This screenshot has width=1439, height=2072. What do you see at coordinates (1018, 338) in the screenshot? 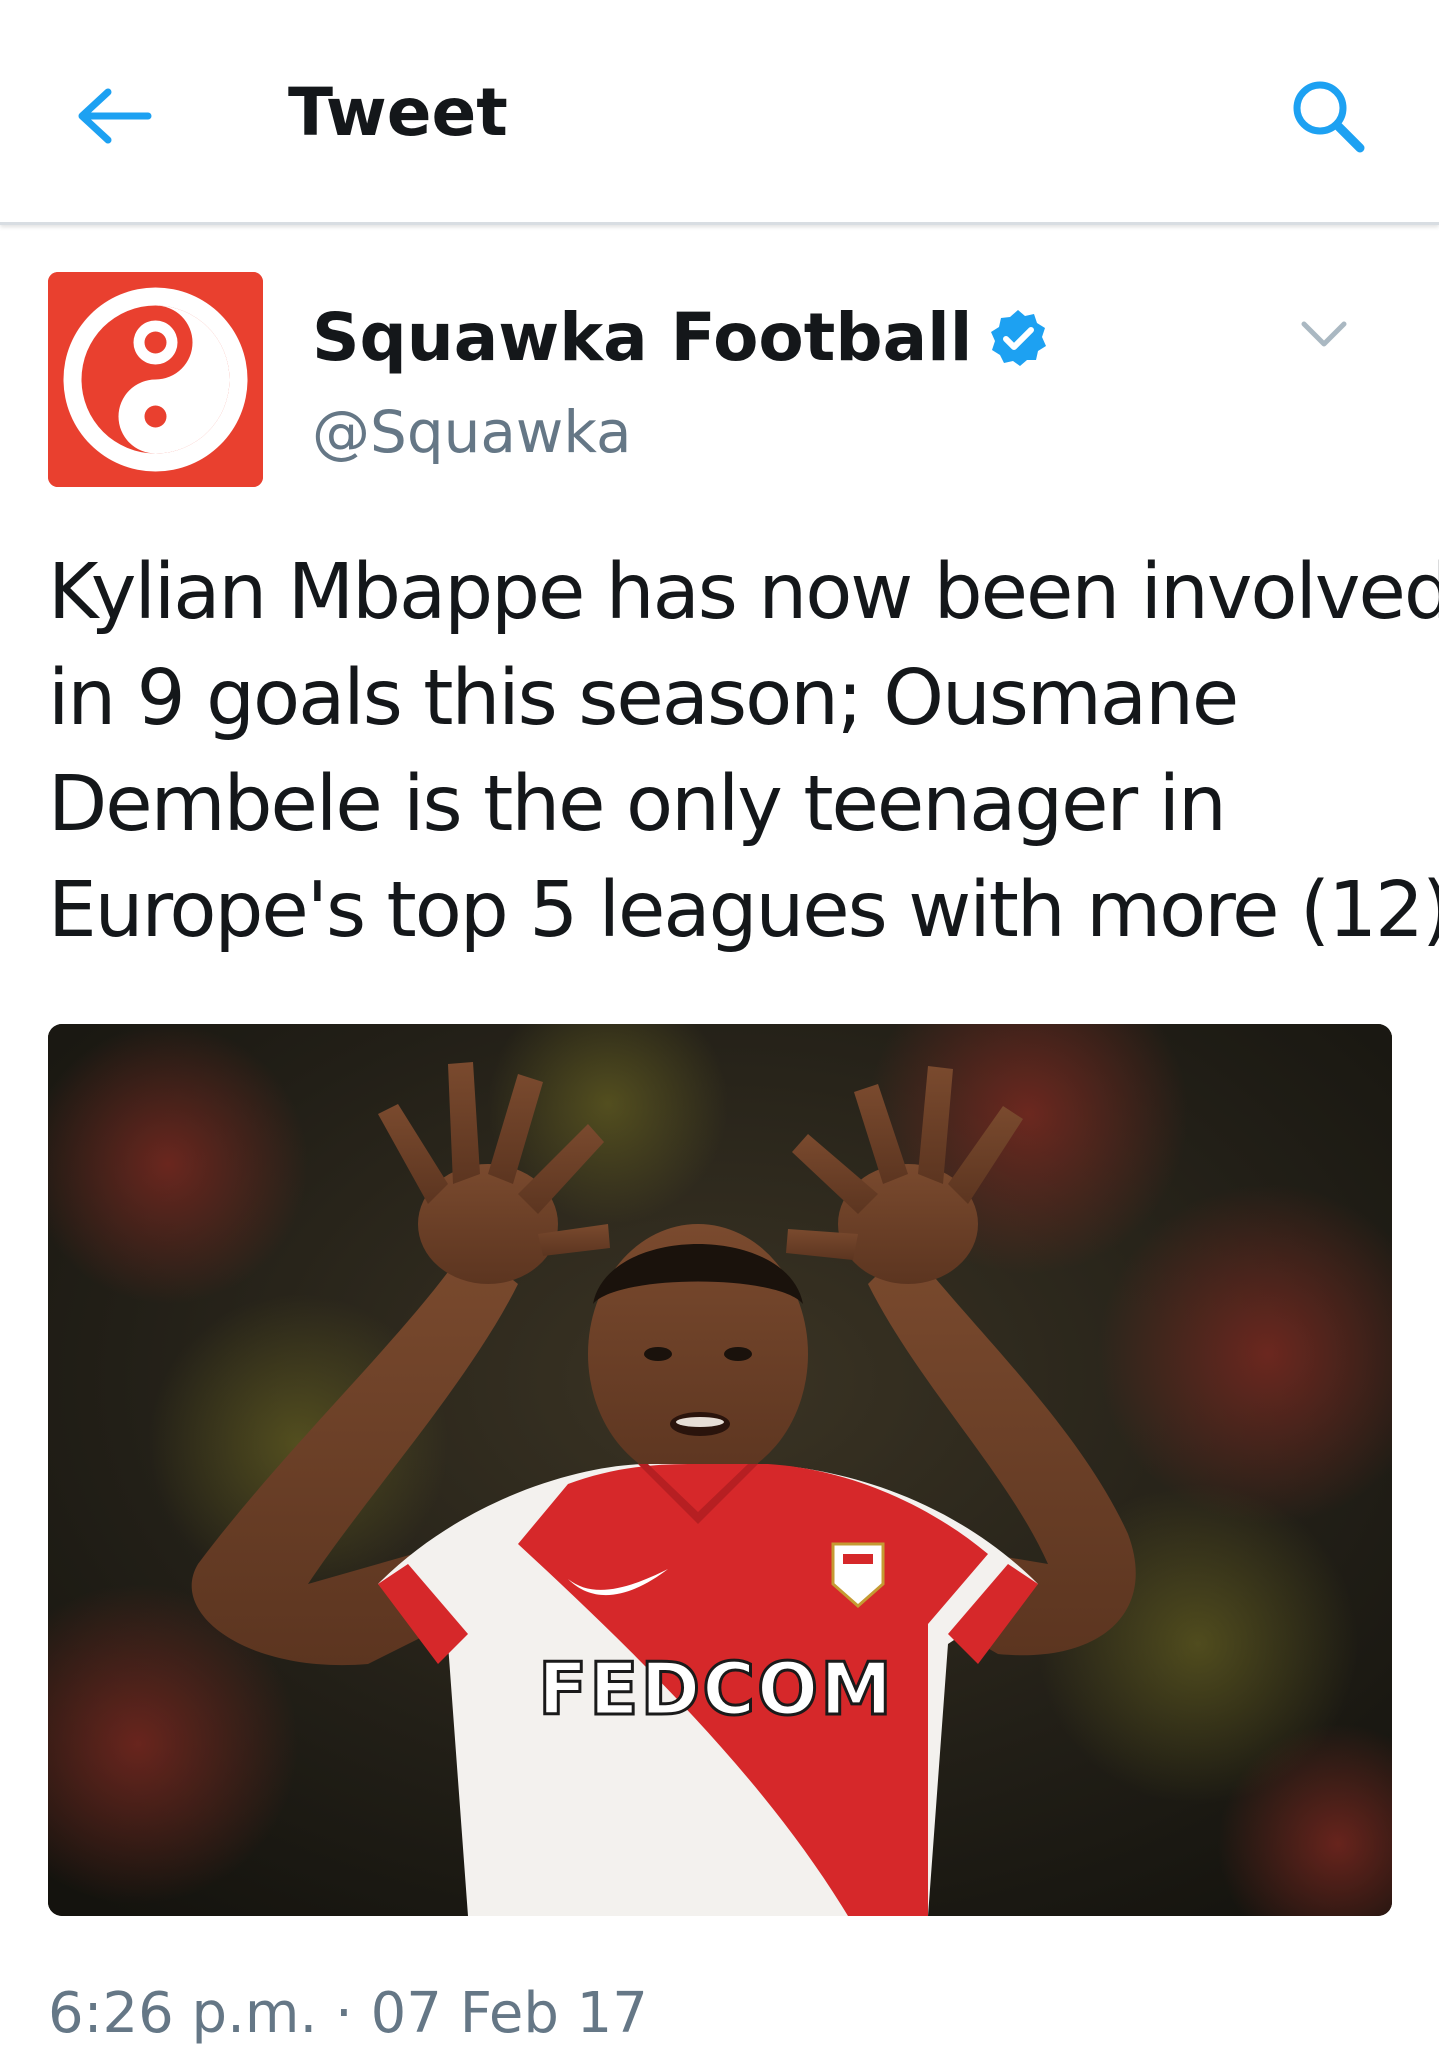
I see `verified-badge-icon` at bounding box center [1018, 338].